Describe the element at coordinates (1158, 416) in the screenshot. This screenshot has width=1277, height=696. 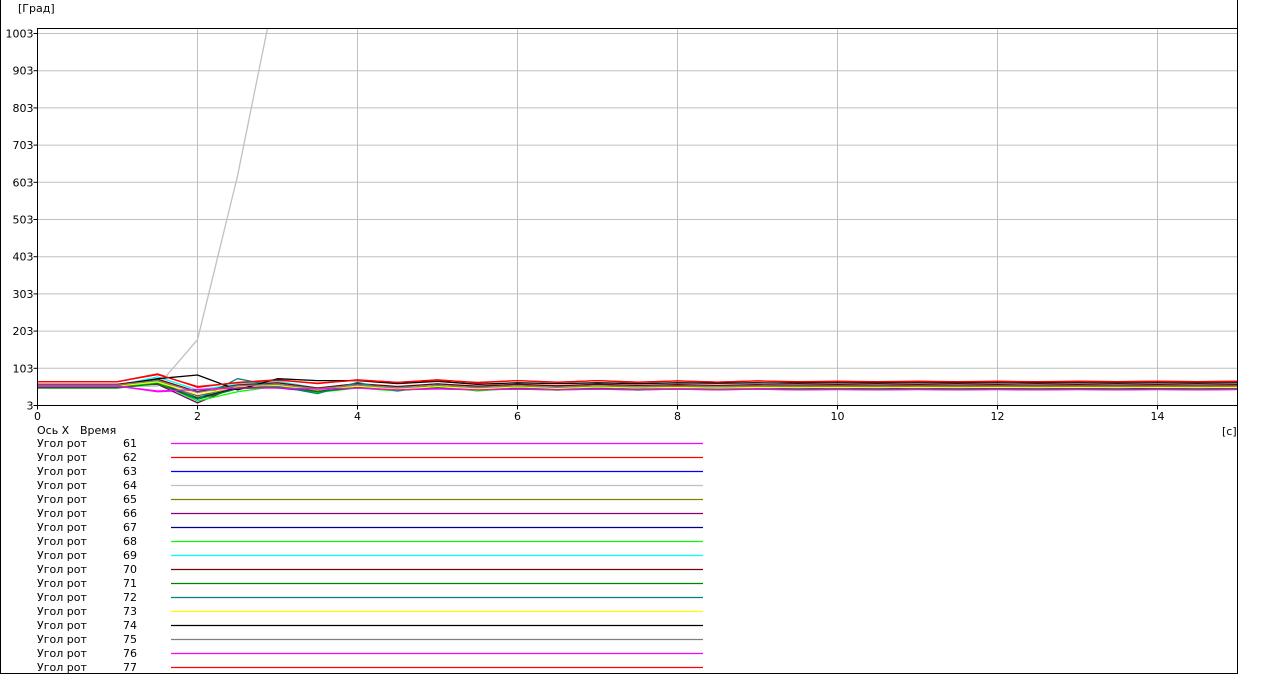
I see `x-tick-label: 14` at that location.